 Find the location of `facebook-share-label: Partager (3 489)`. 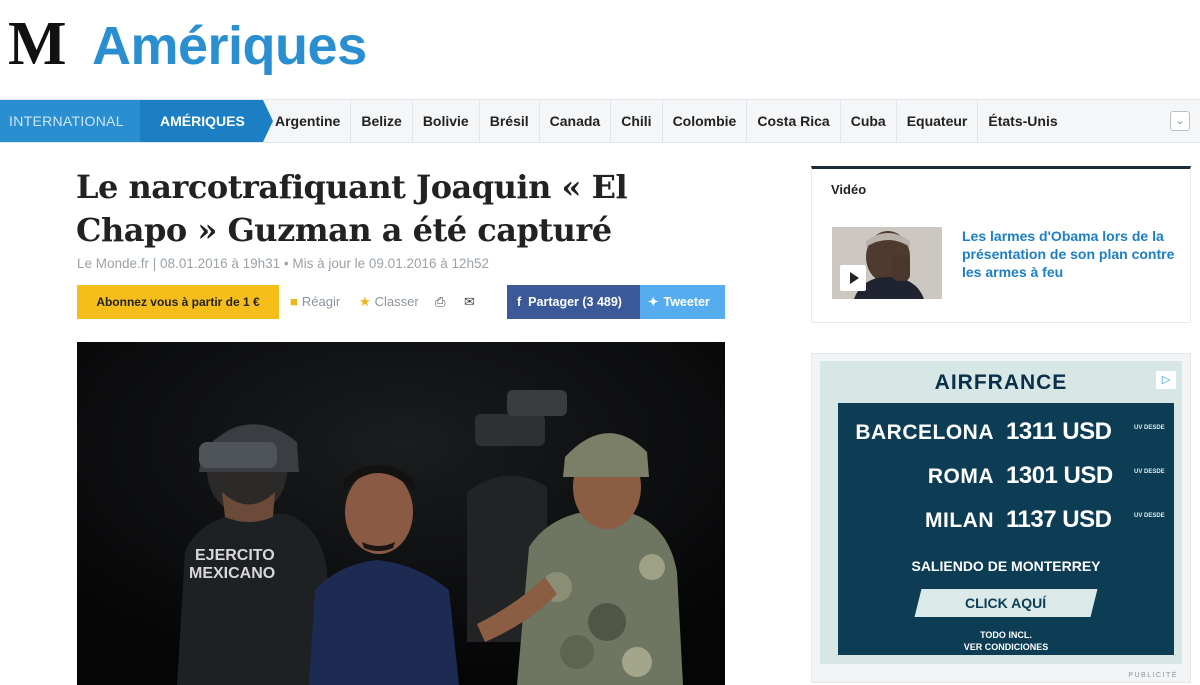

facebook-share-label: Partager (3 489) is located at coordinates (575, 302).